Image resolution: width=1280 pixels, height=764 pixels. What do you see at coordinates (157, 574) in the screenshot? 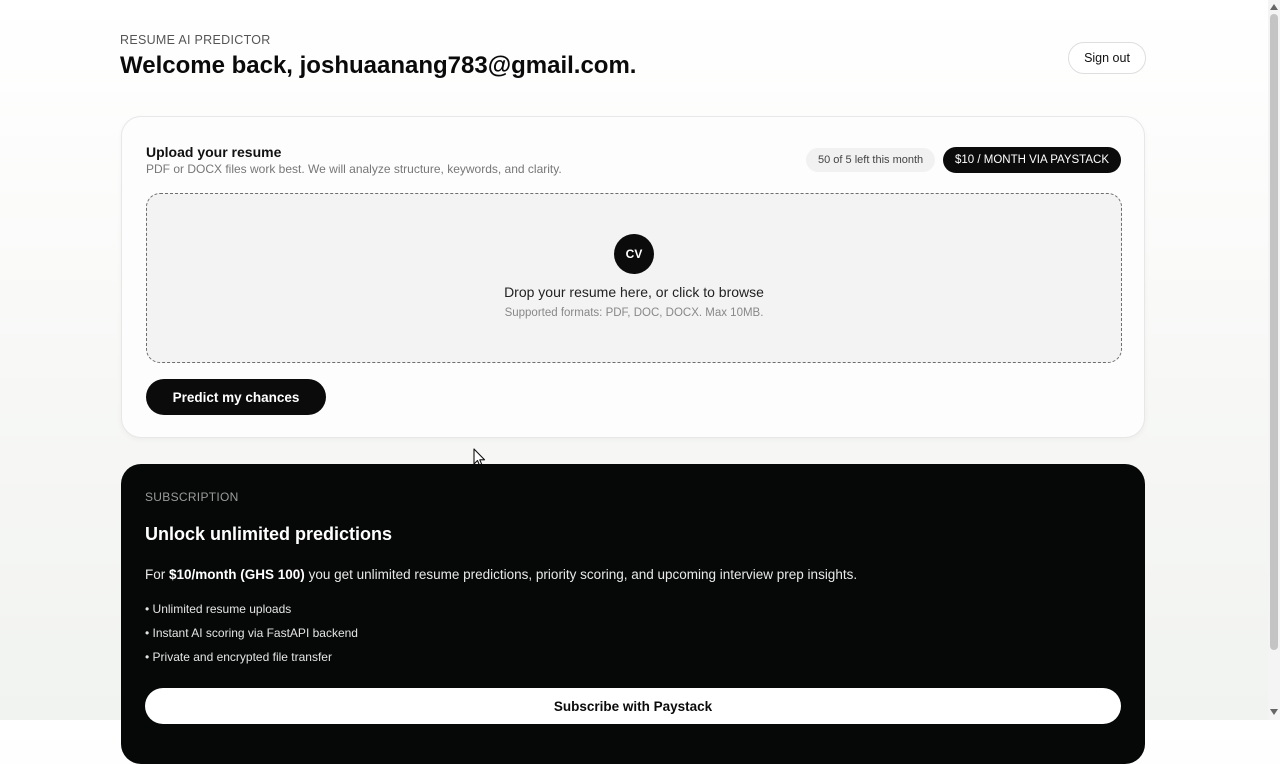
I see `description-prefix: For` at bounding box center [157, 574].